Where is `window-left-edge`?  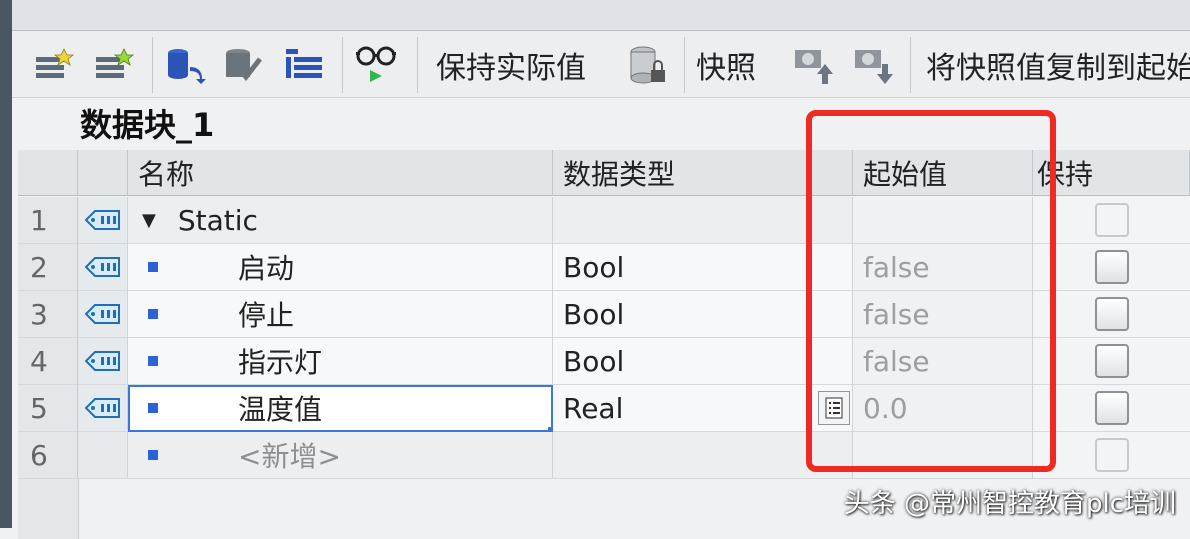 window-left-edge is located at coordinates (6, 264).